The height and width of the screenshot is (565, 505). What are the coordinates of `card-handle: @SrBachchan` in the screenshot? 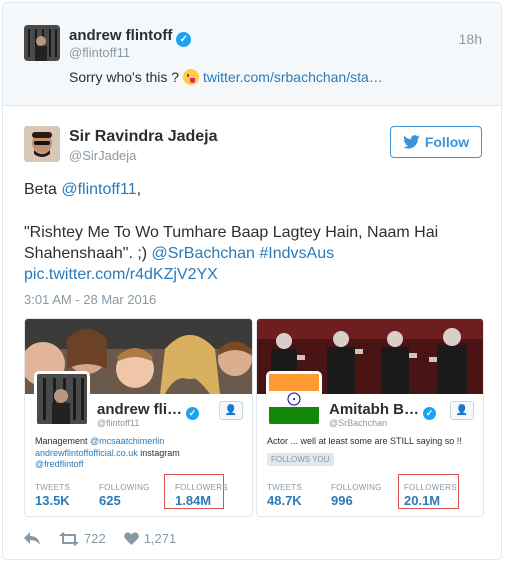 It's located at (358, 423).